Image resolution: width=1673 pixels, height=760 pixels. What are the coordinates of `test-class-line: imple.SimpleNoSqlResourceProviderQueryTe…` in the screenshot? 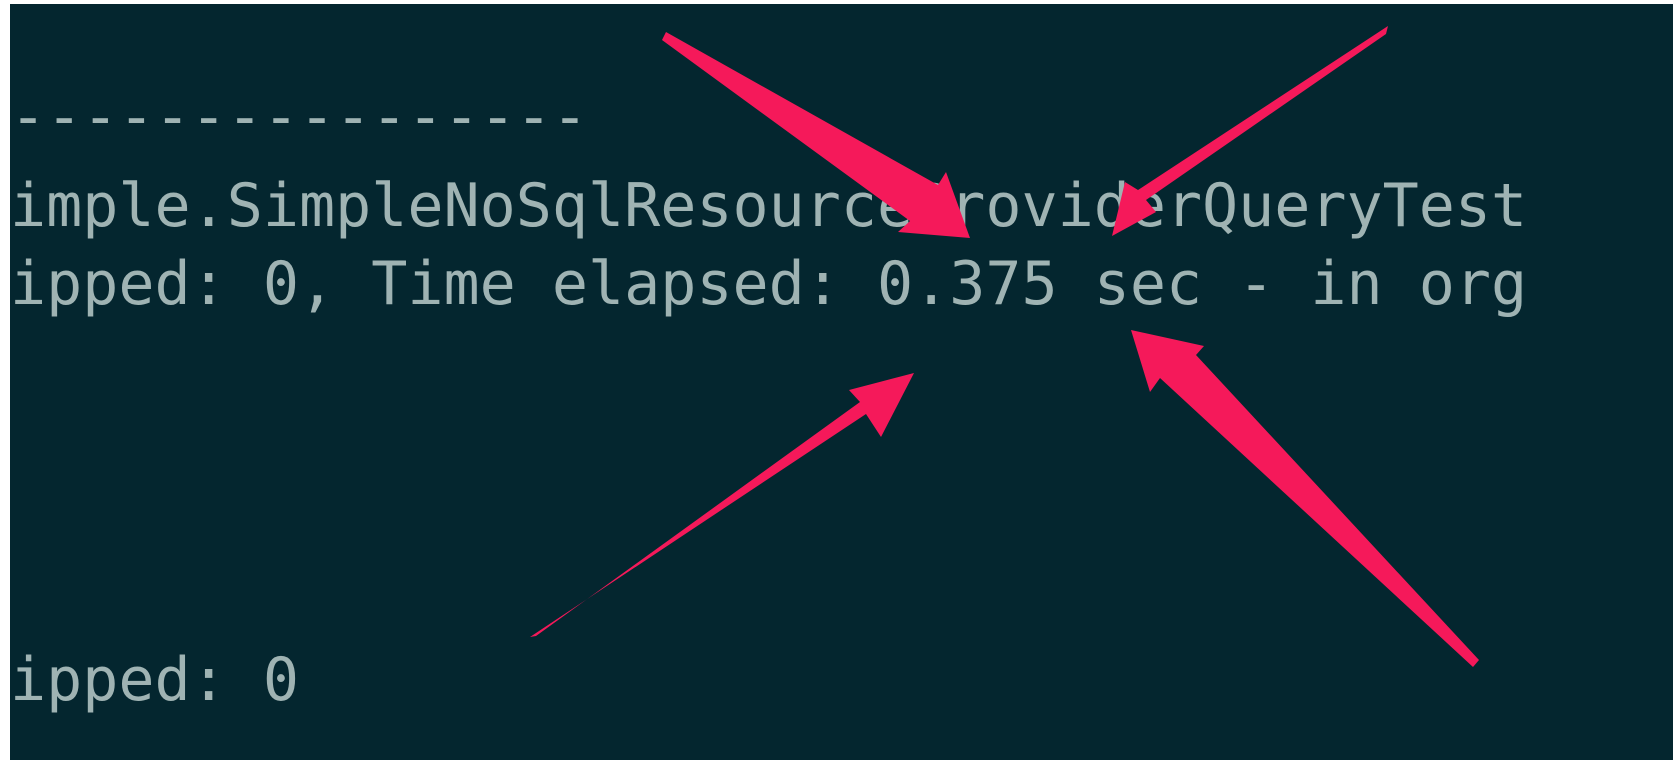 It's located at (769, 206).